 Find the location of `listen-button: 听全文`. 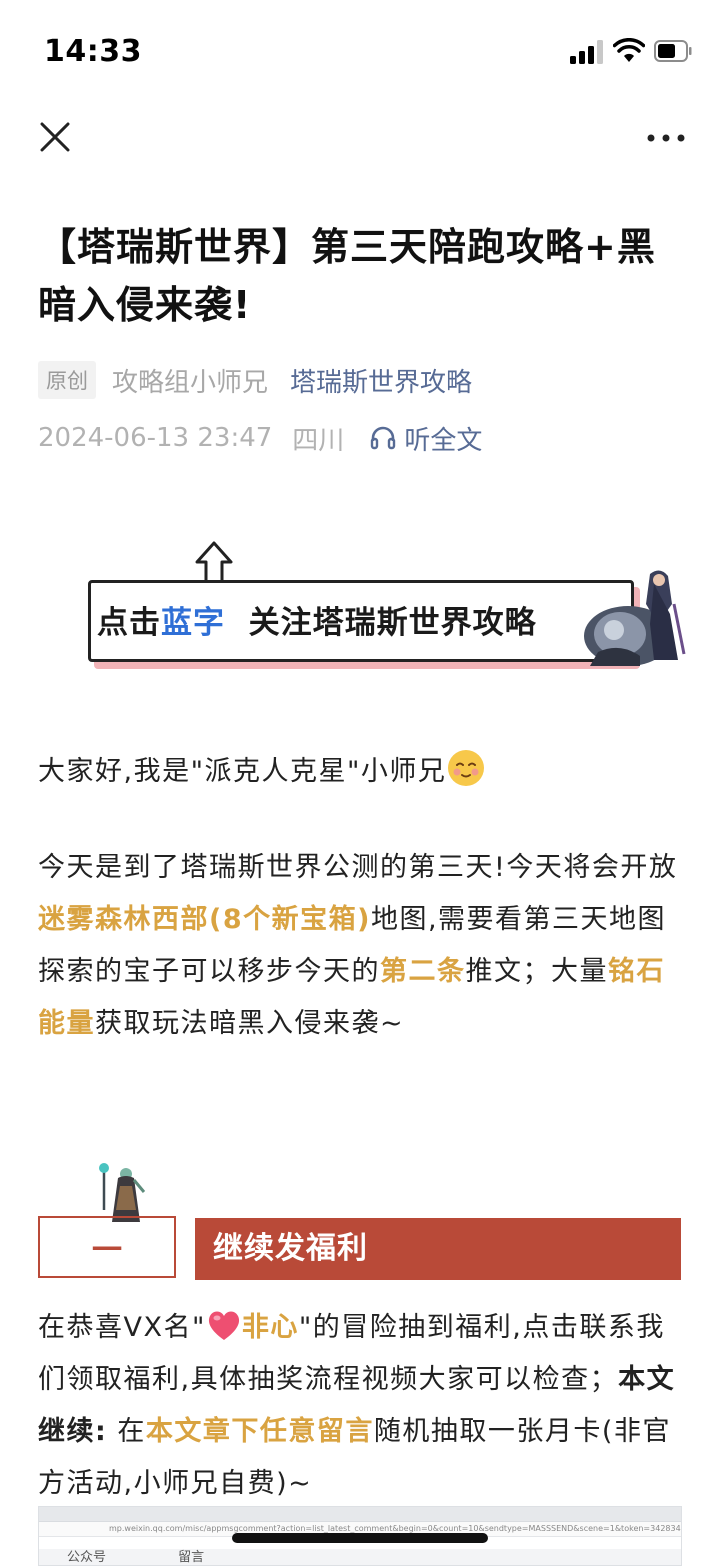

listen-button: 听全文 is located at coordinates (426, 438).